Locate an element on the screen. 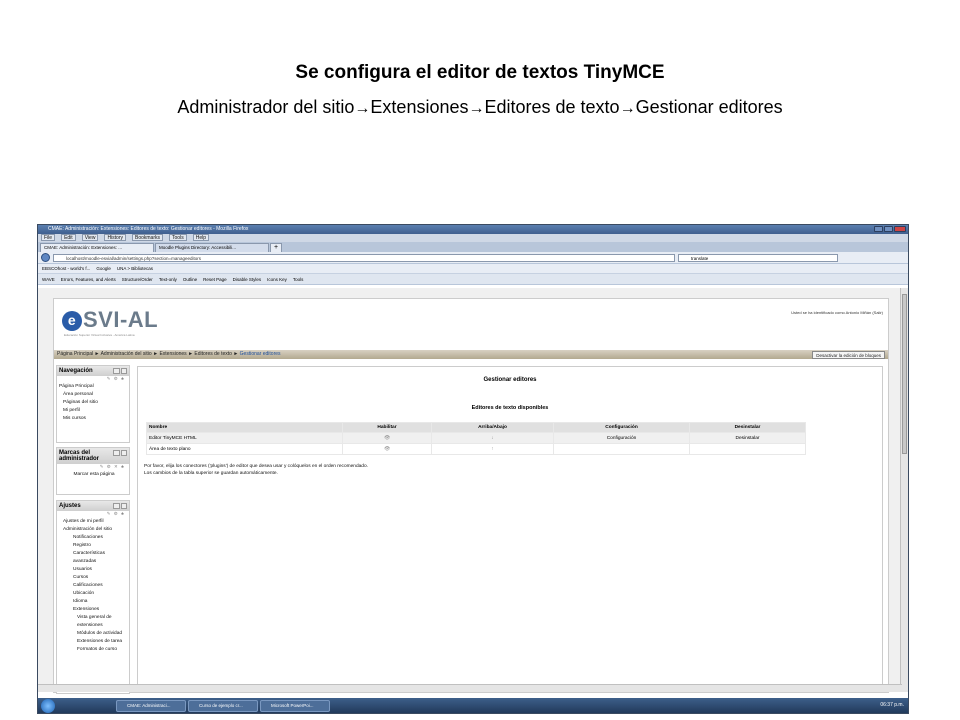 The width and height of the screenshot is (960, 720). block-header: Navegación is located at coordinates (93, 371).